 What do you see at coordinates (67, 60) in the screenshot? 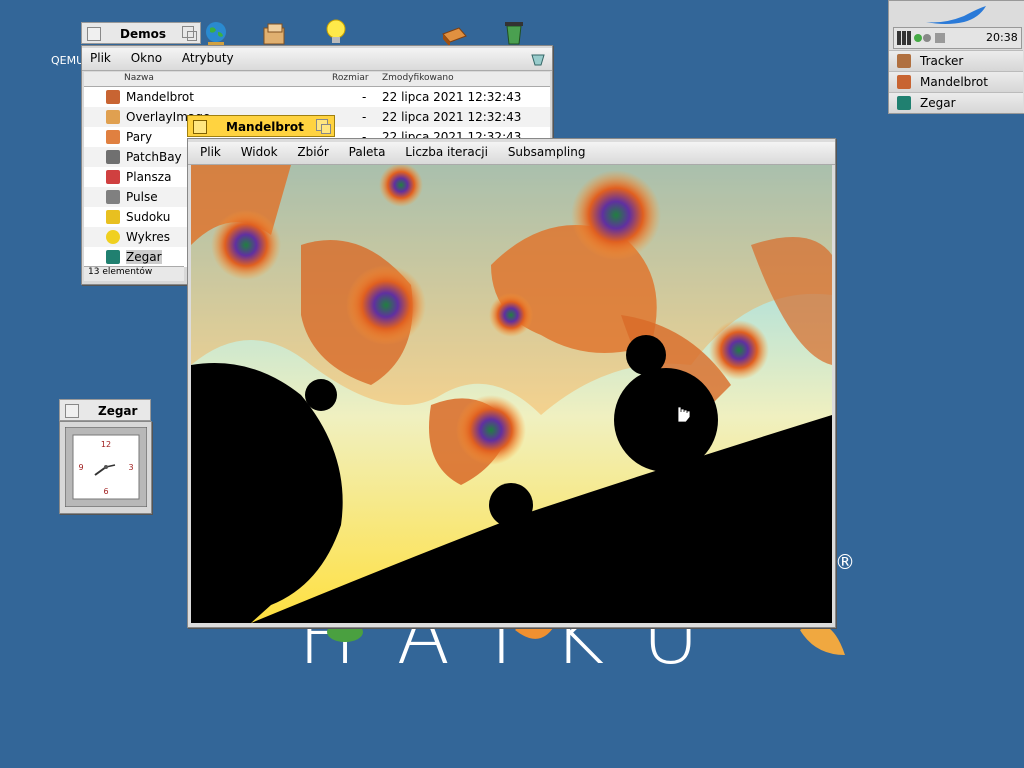
I see `desktop-icon-label: QEMU` at bounding box center [67, 60].